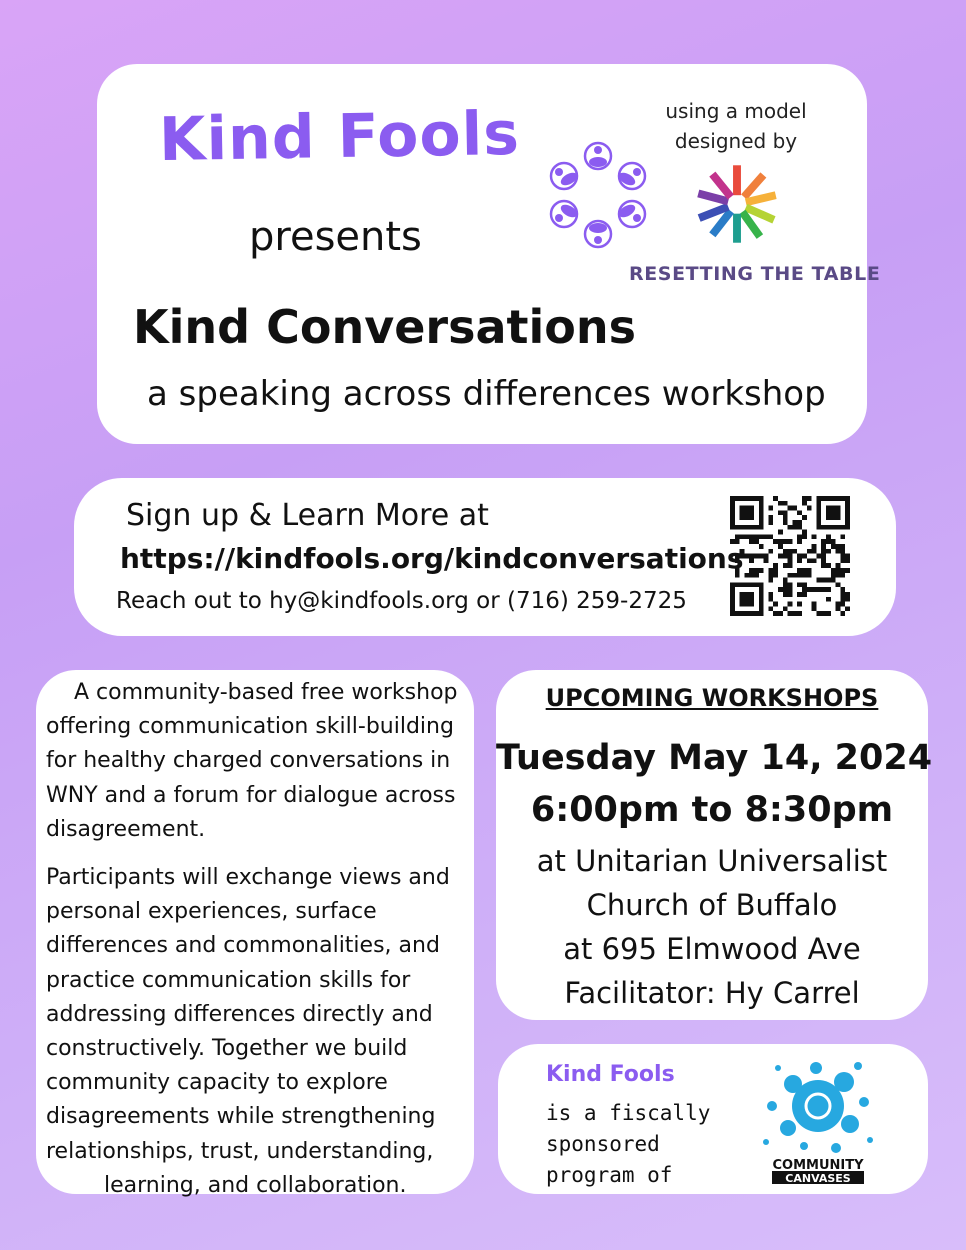  Describe the element at coordinates (335, 237) in the screenshot. I see `presents-label: presents` at that location.